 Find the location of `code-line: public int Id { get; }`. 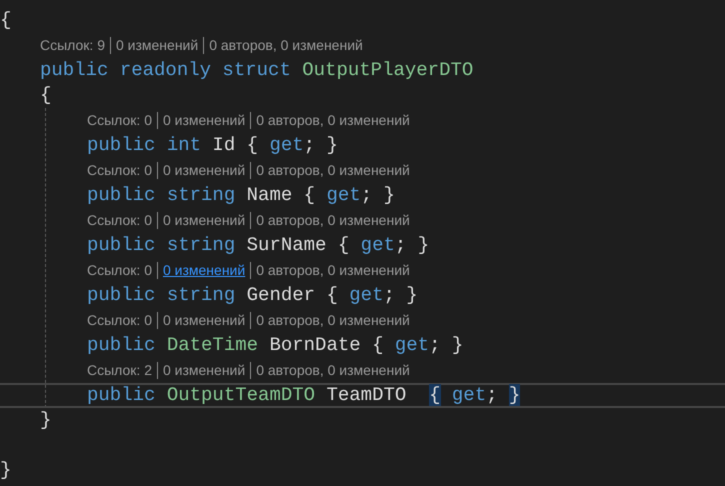

code-line: public int Id { get; } is located at coordinates (212, 145).